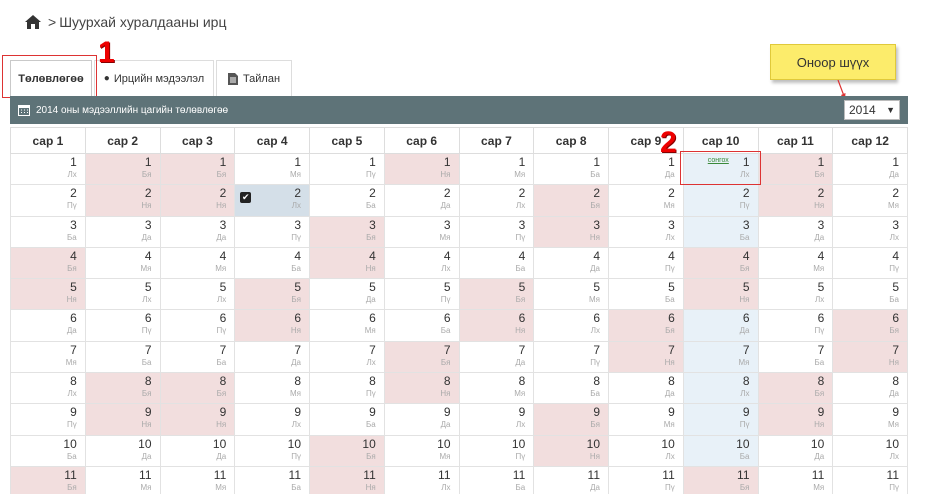 The image size is (931, 494). What do you see at coordinates (720, 169) in the screenshot?
I see `day-cell: сонгох 1 Лх` at bounding box center [720, 169].